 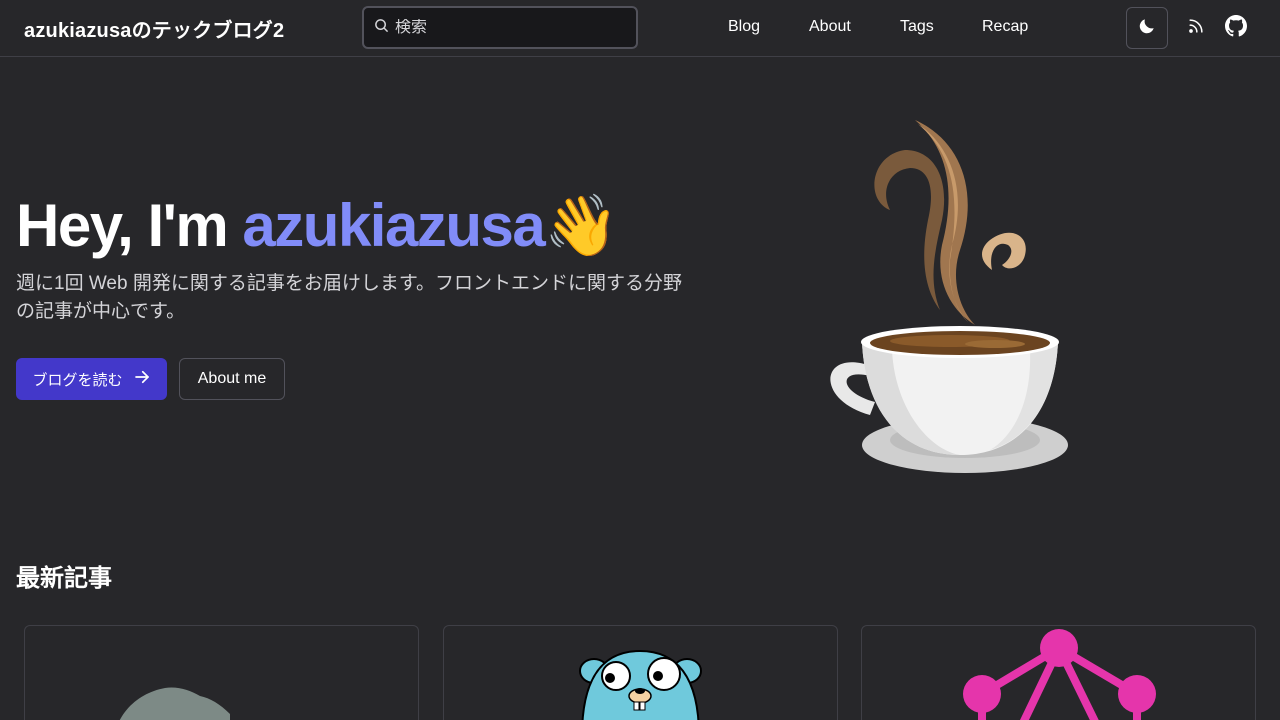 What do you see at coordinates (232, 379) in the screenshot?
I see `about-me-button: About me` at bounding box center [232, 379].